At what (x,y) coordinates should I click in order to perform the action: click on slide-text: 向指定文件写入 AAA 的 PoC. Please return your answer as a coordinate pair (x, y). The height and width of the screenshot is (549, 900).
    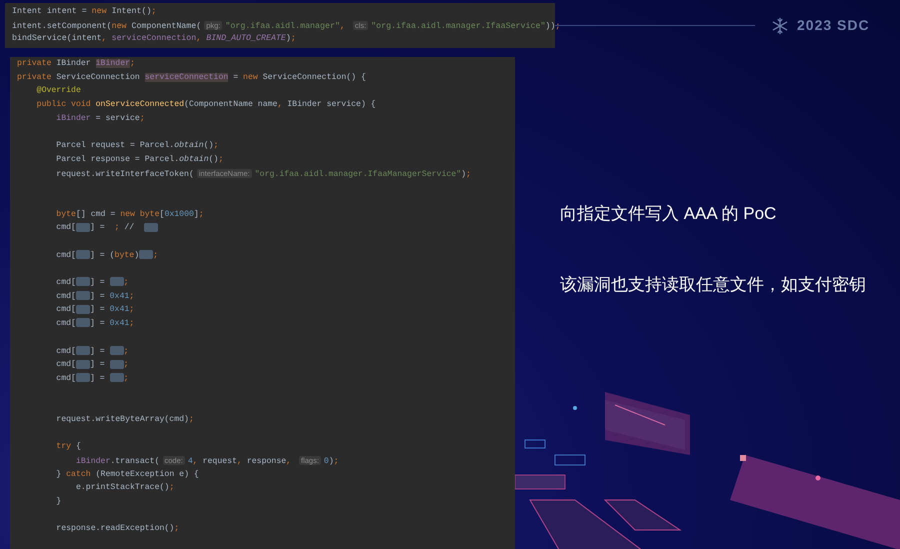
    Looking at the image, I should click on (669, 214).